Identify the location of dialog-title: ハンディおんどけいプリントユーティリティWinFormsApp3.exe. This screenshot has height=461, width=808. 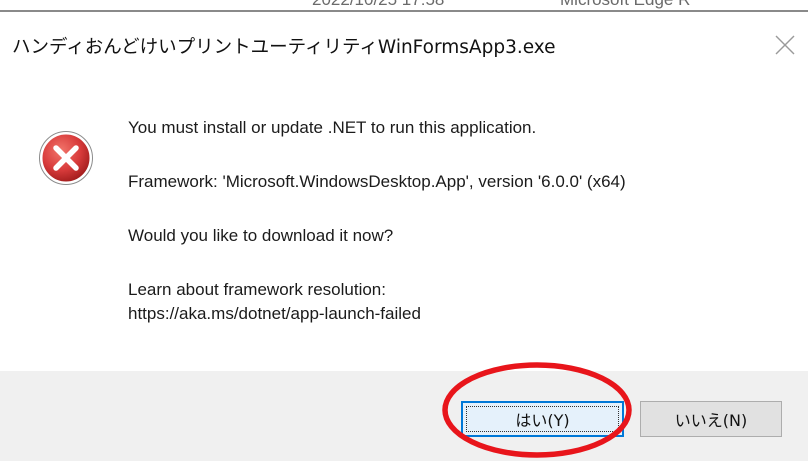
(284, 47).